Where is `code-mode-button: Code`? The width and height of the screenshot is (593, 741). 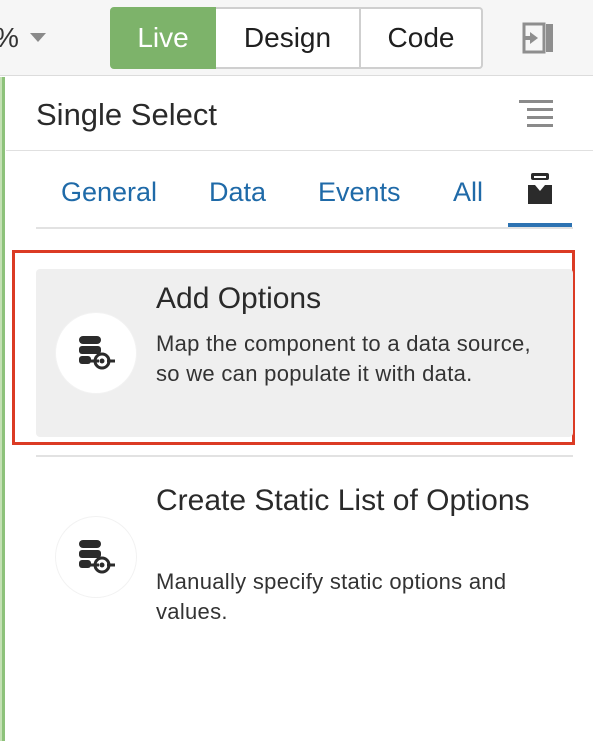 code-mode-button: Code is located at coordinates (422, 38).